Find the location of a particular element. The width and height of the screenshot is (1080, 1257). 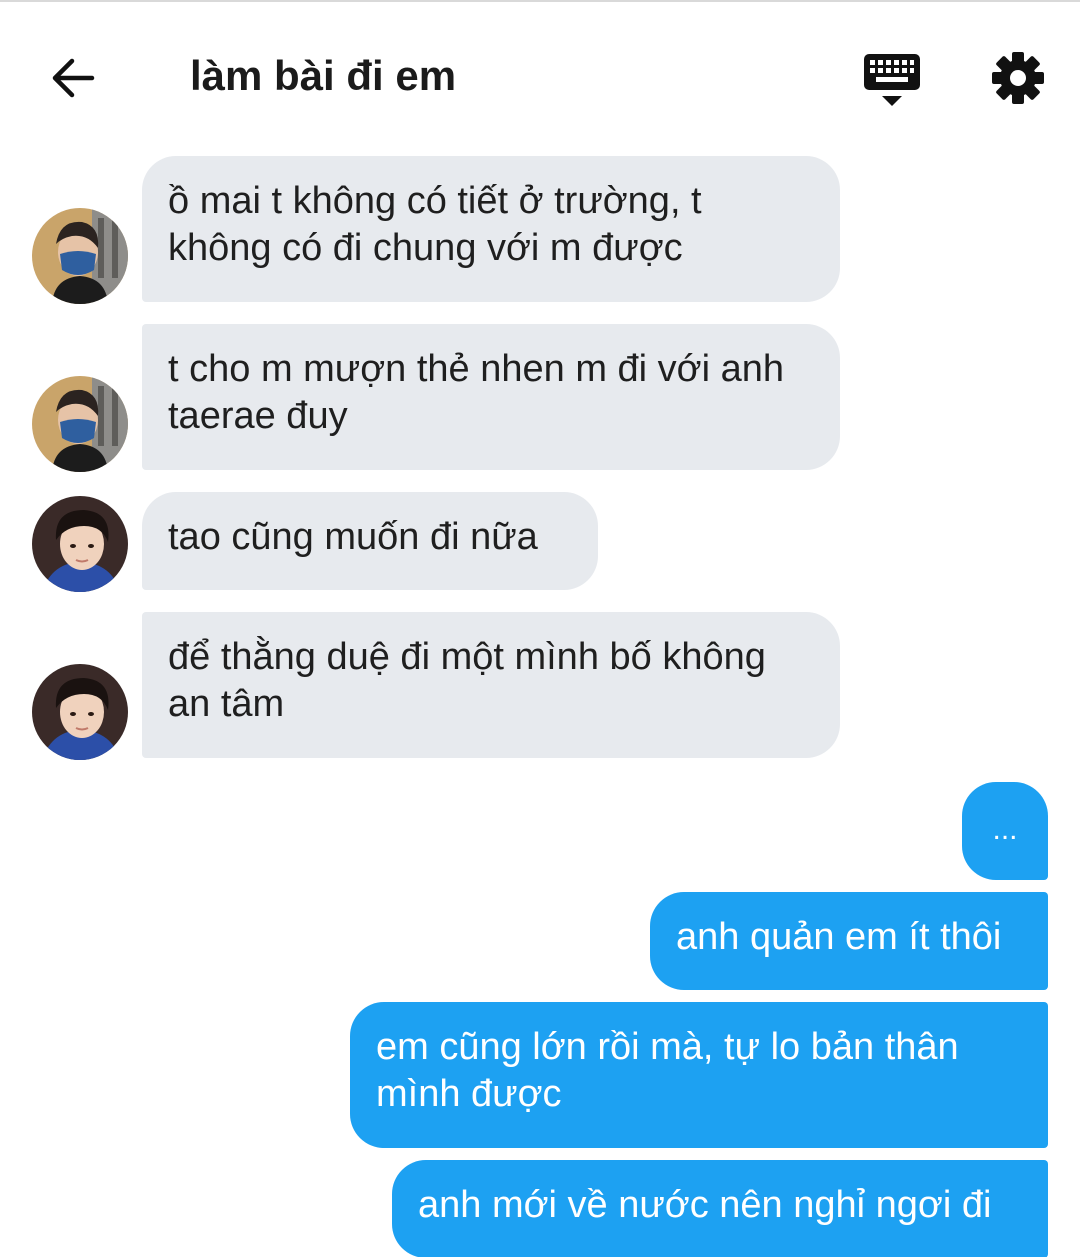

message-text: anh quản em ít thôi is located at coordinates (839, 937).